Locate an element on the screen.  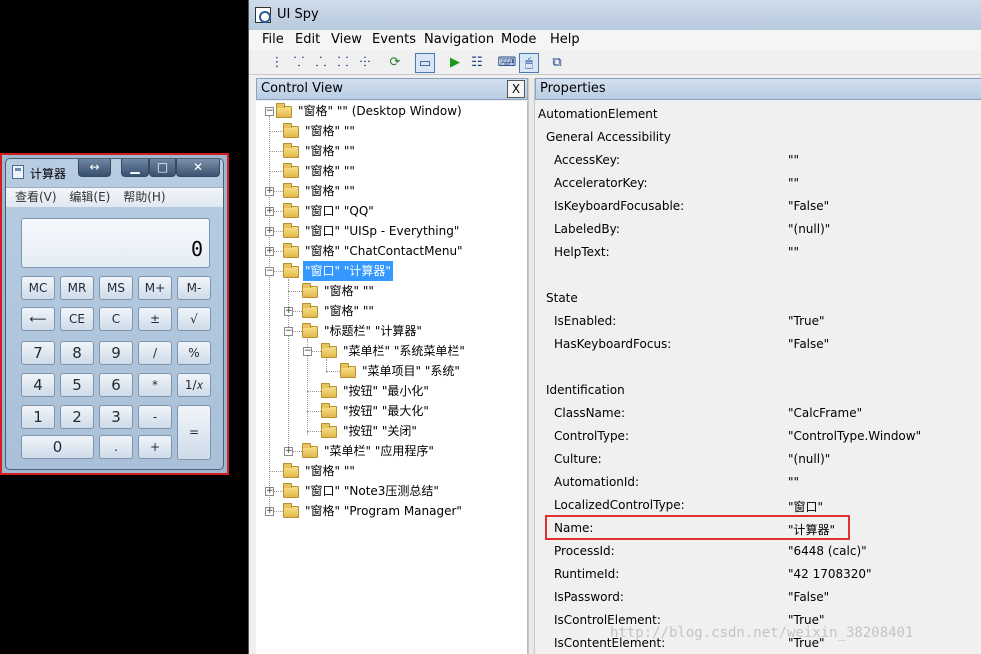
mouse-icon: 🖱 is located at coordinates (529, 63).